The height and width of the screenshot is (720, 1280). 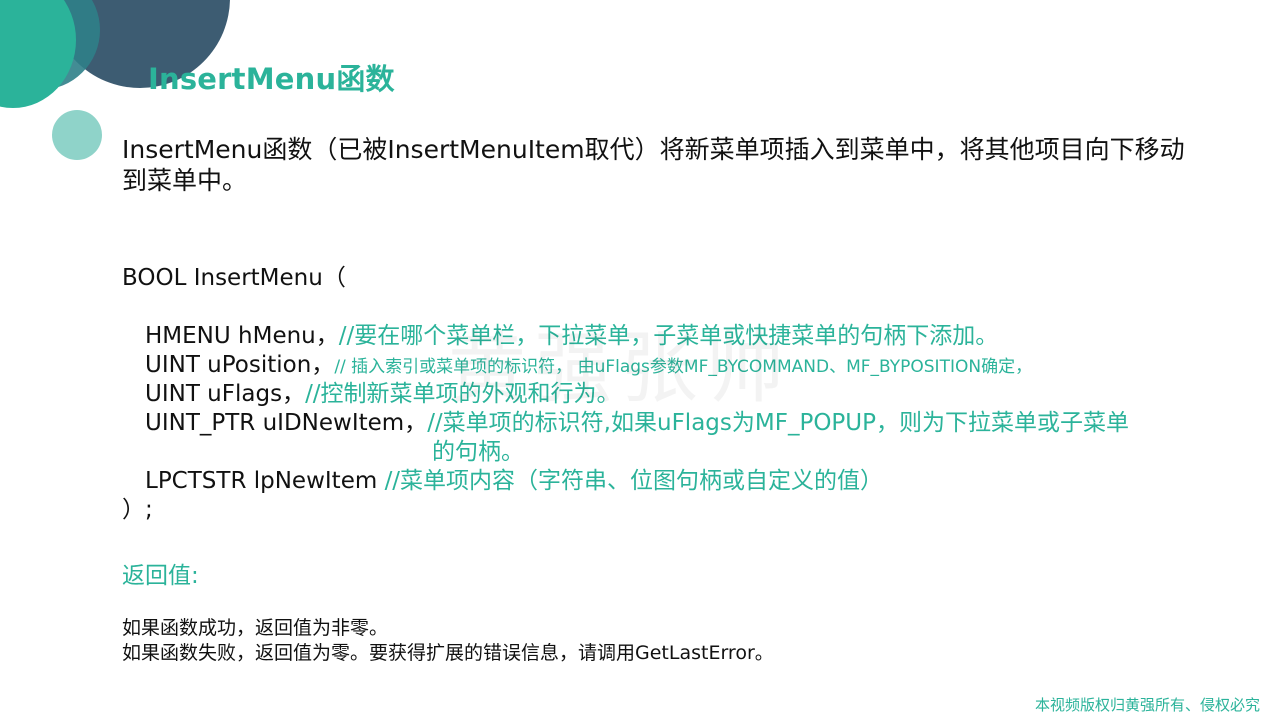 What do you see at coordinates (286, 423) in the screenshot?
I see `param-text: UINT_PTR uIDNewItem，` at bounding box center [286, 423].